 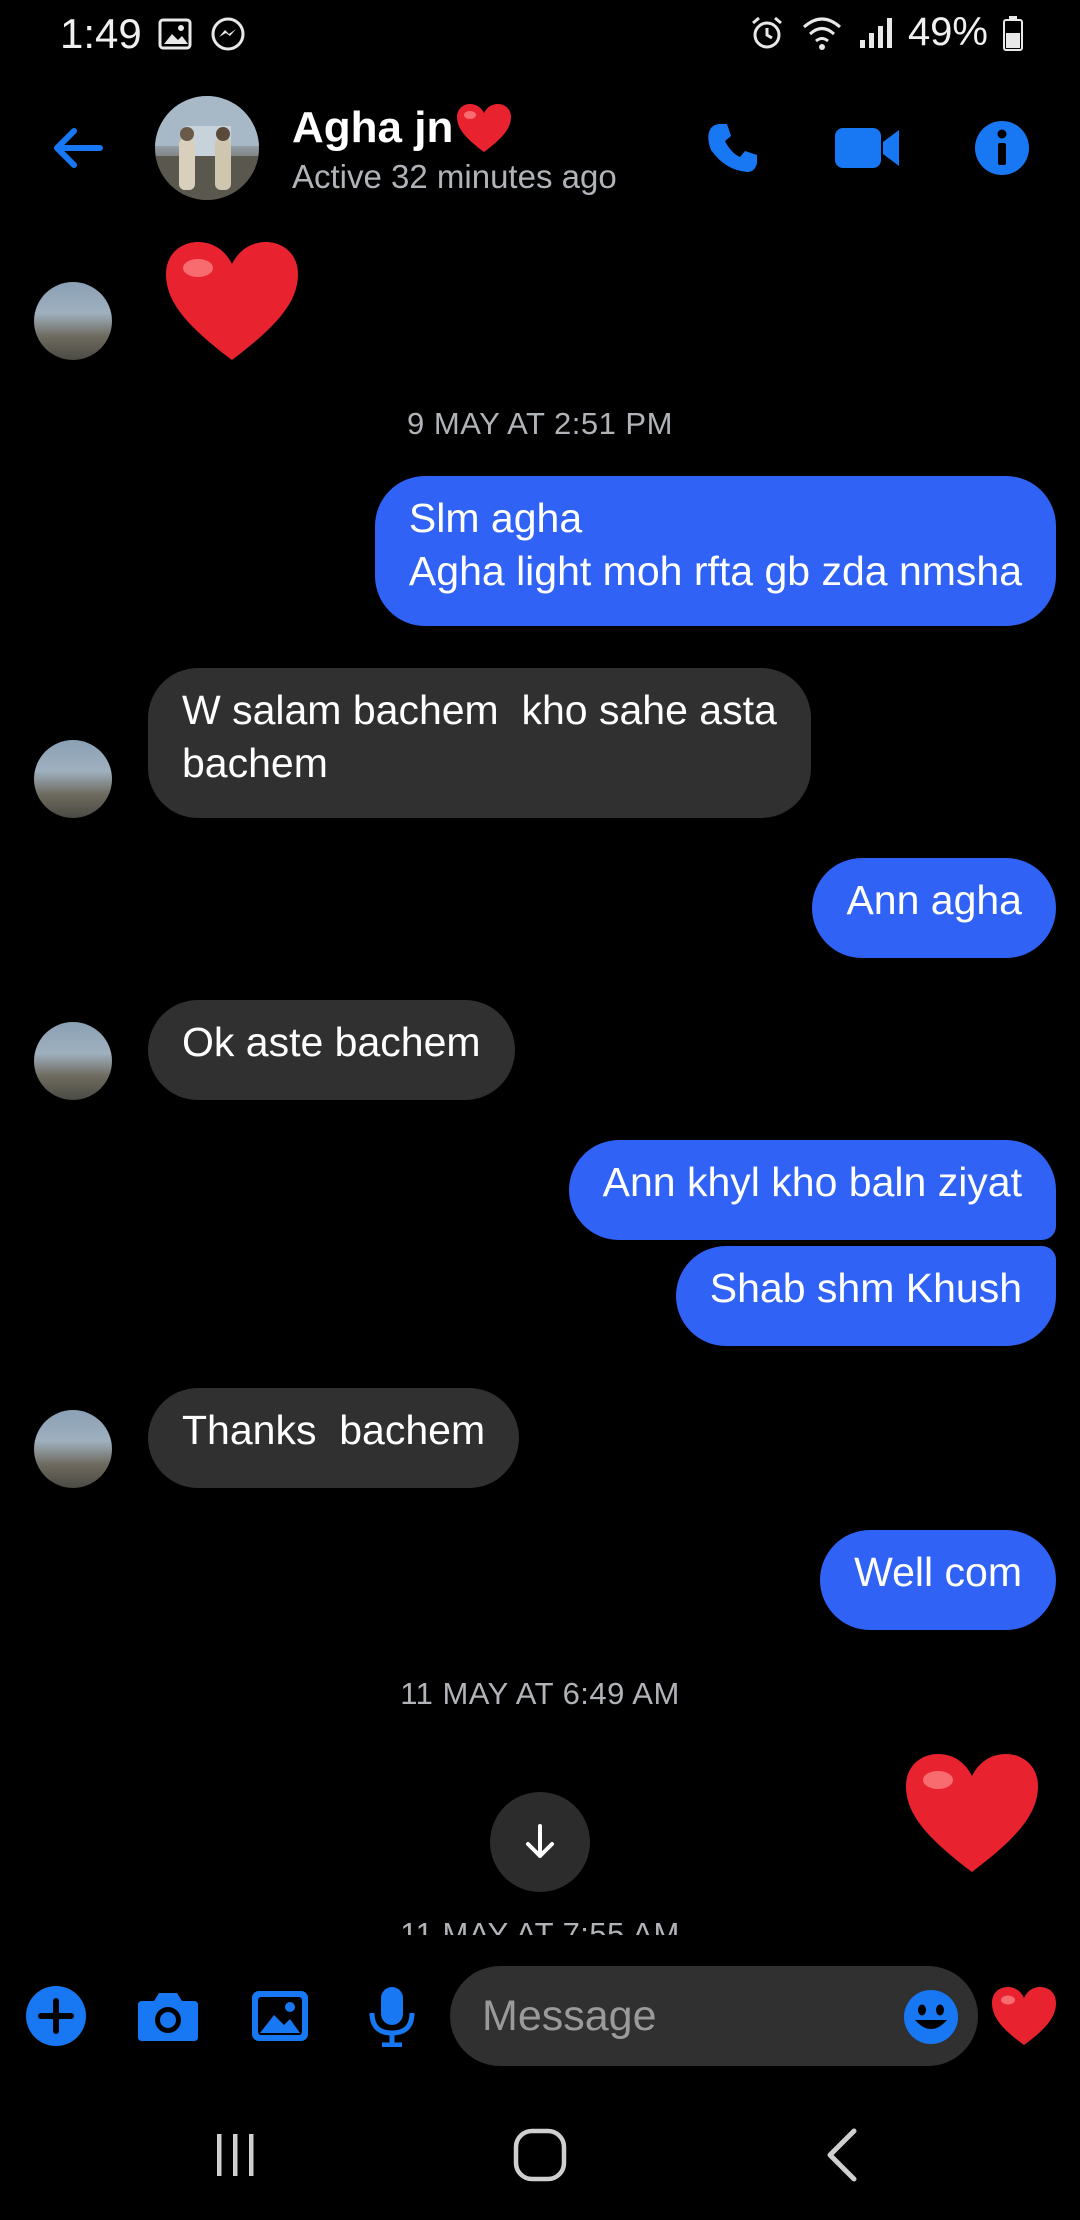 I want to click on microphone-icon, so click(x=392, y=2017).